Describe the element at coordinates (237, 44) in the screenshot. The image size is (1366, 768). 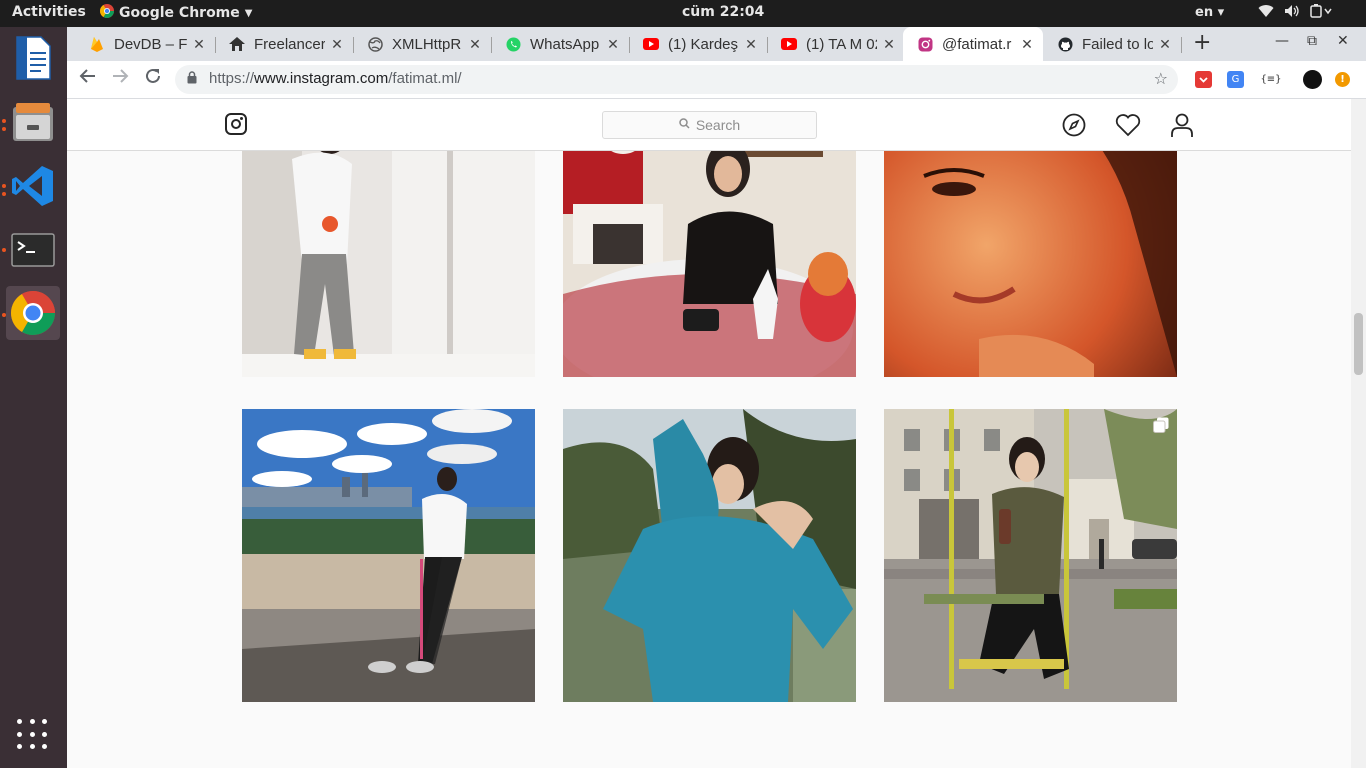
I see `home-icon` at that location.